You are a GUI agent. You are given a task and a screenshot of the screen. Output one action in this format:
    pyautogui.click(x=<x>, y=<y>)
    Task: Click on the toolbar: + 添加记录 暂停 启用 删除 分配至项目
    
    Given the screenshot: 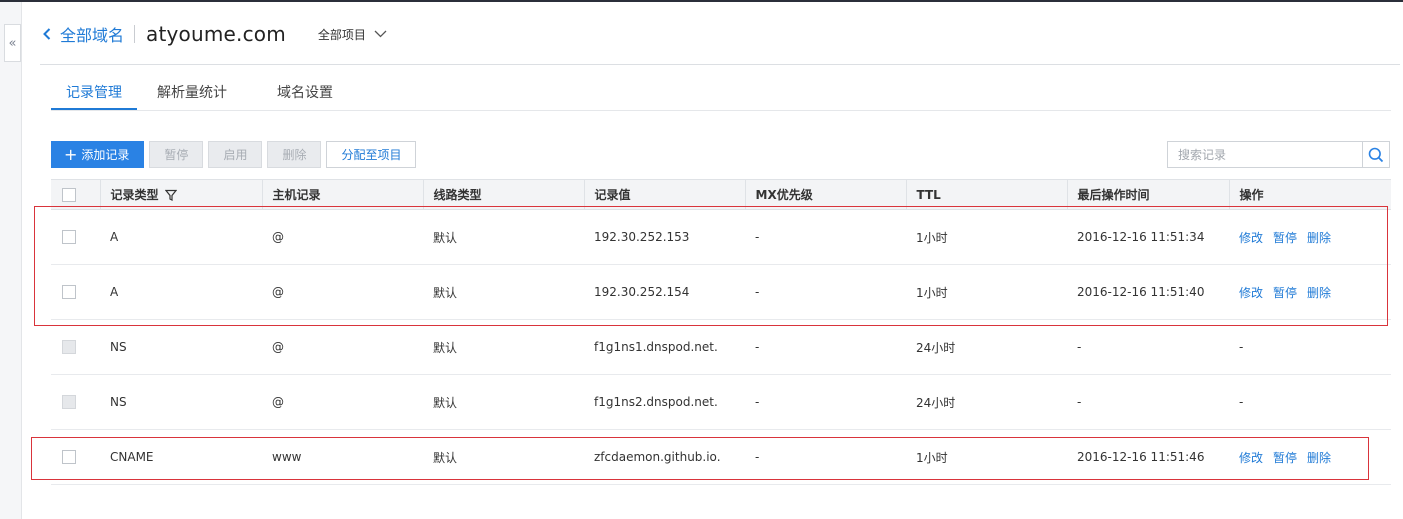 What is the action you would take?
    pyautogui.click(x=236, y=154)
    